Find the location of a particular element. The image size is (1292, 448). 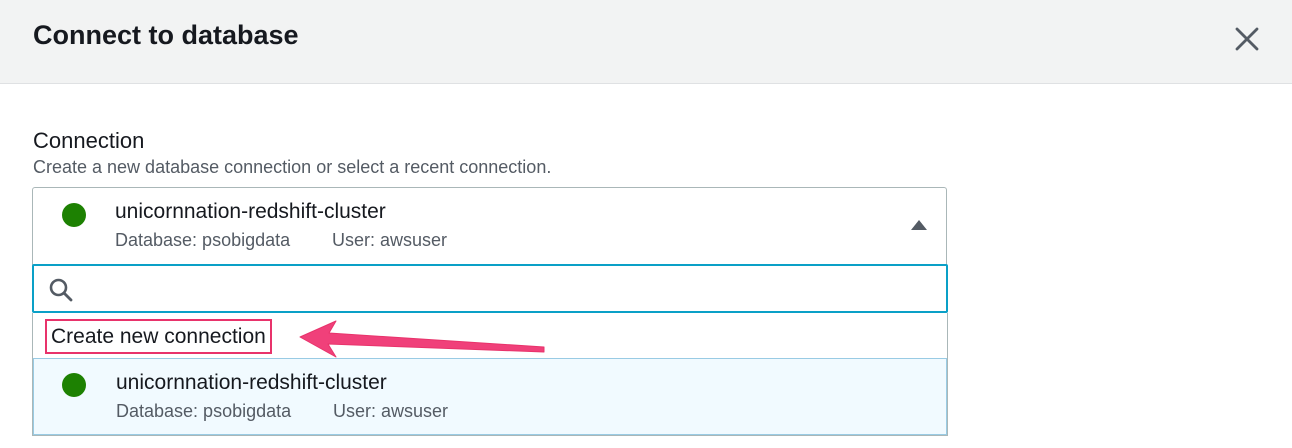

connection-option-user: User: awsuser is located at coordinates (391, 411).